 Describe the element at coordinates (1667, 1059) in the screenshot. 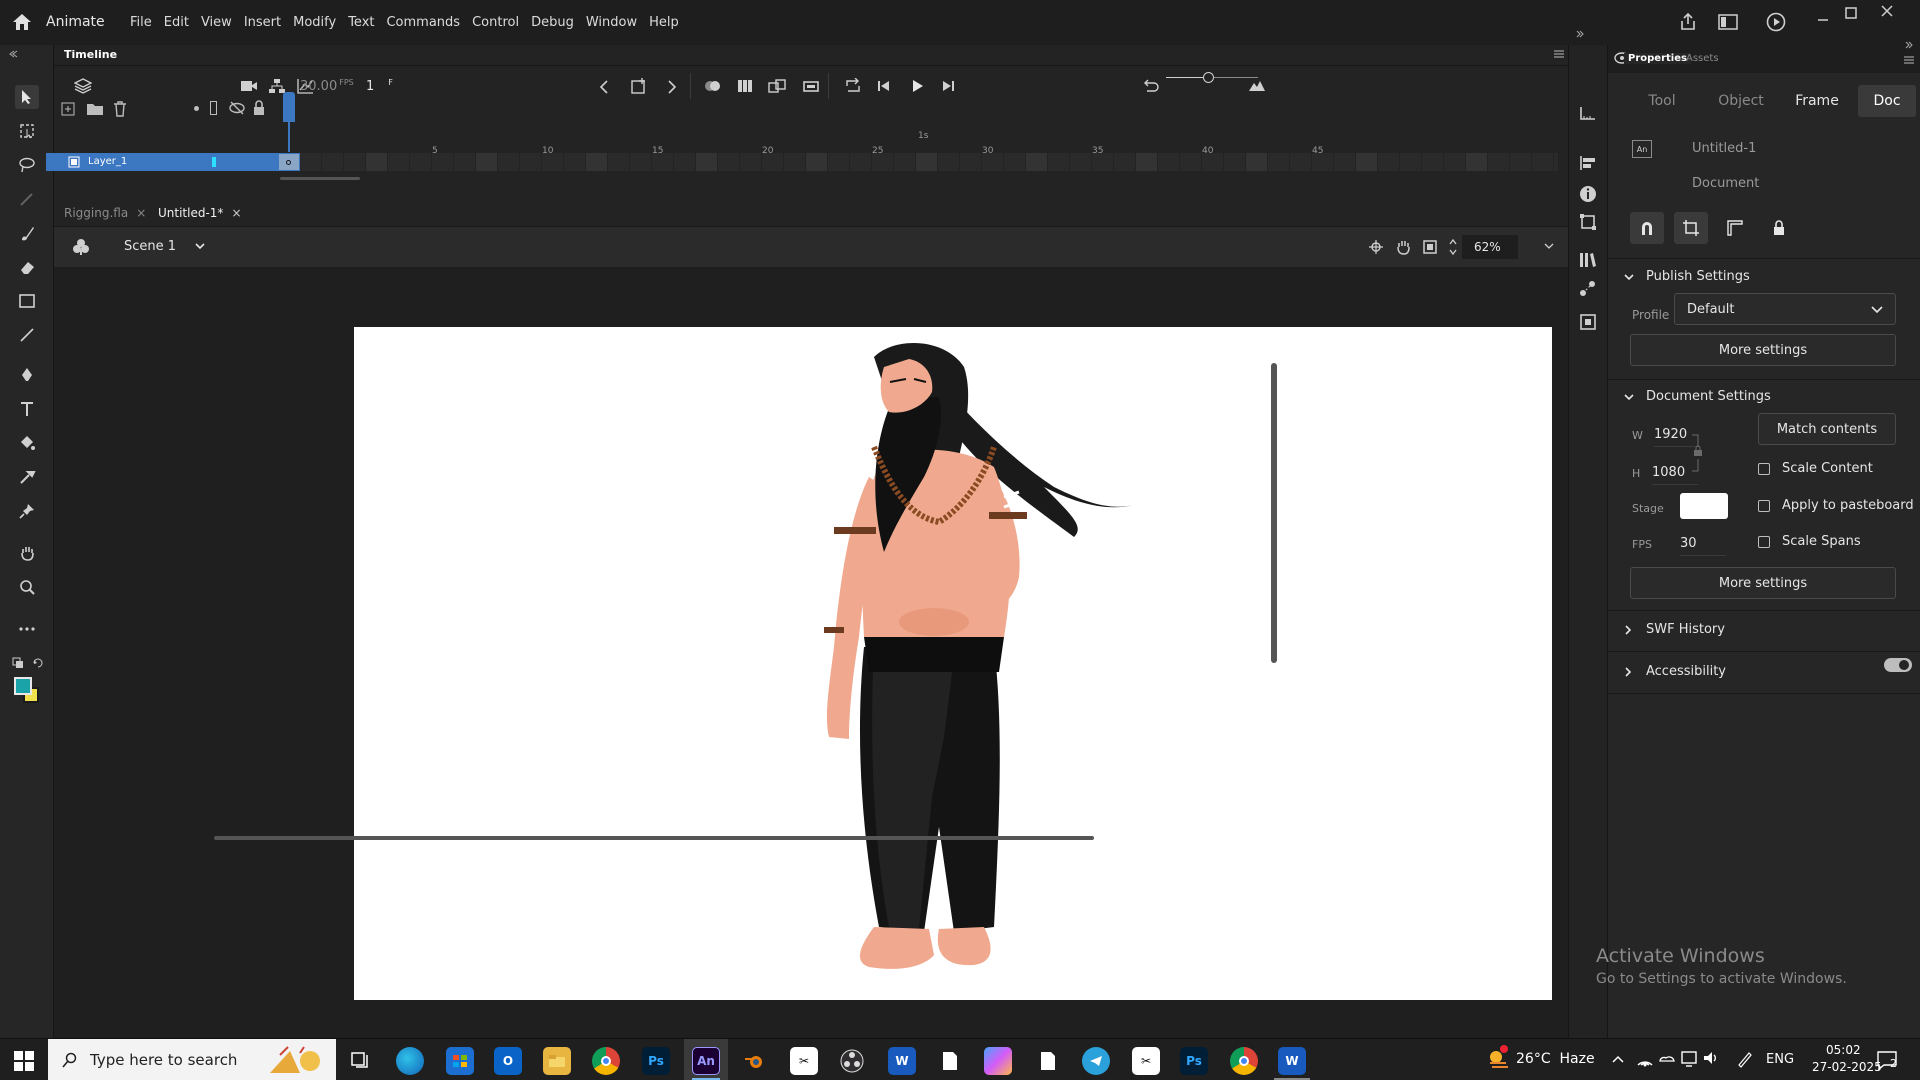

I see `onedrive-icon` at that location.